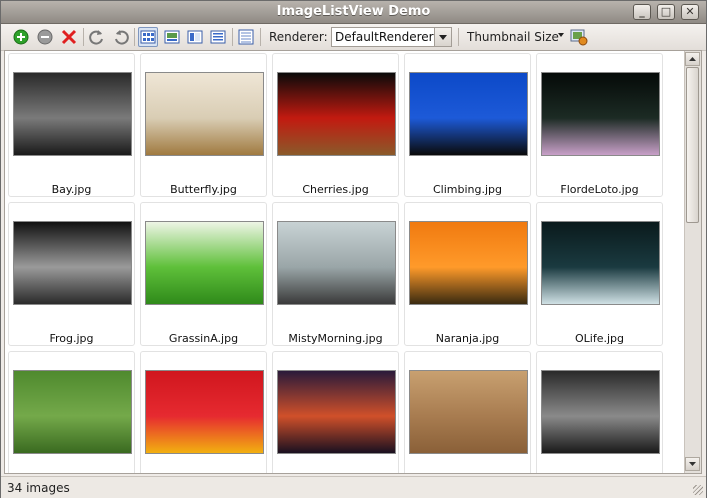 This screenshot has height=498, width=707. What do you see at coordinates (442, 37) in the screenshot?
I see `chevron-down-icon` at bounding box center [442, 37].